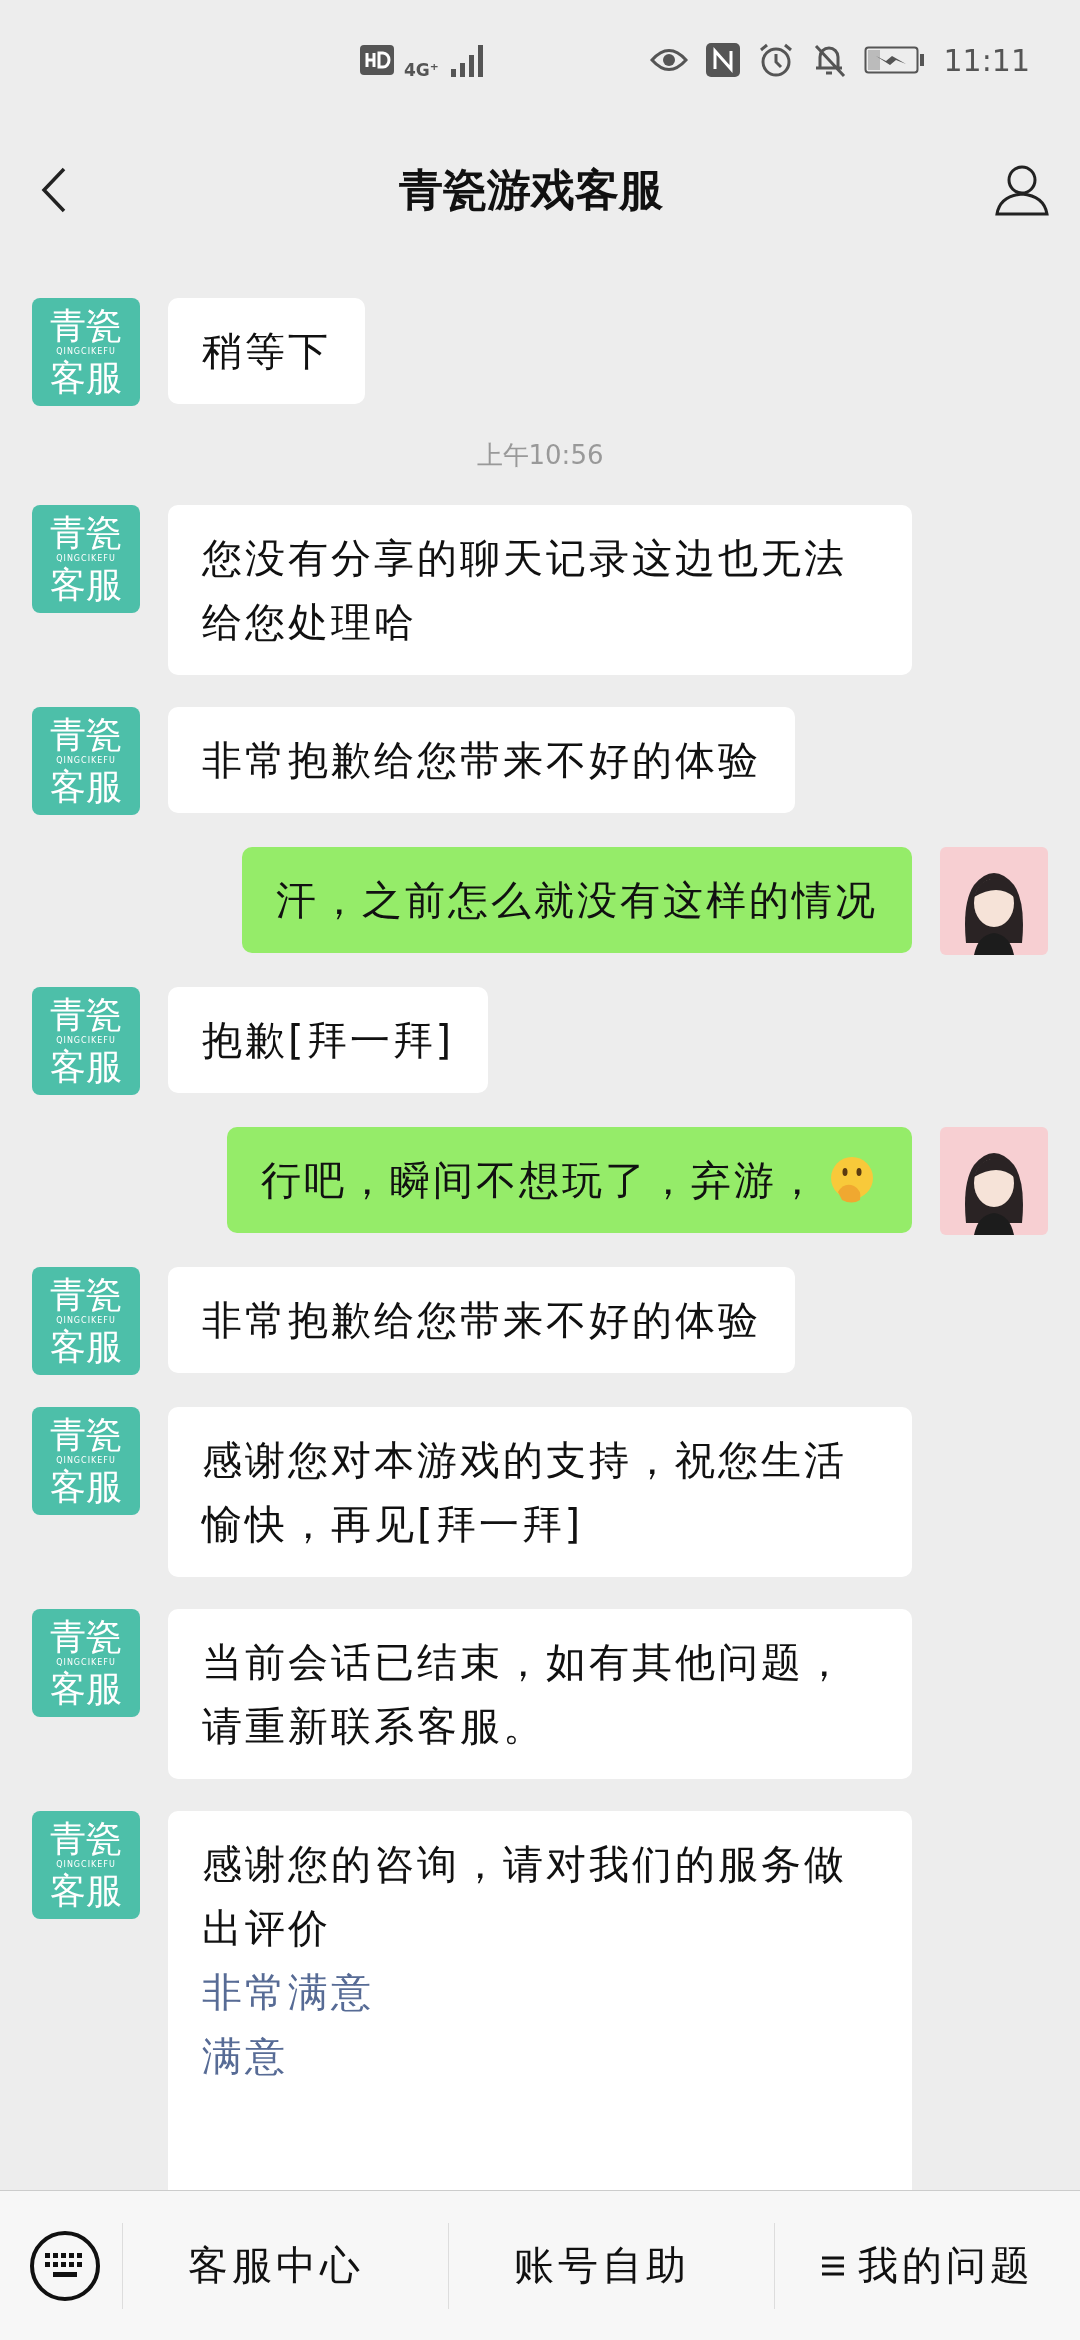  What do you see at coordinates (328, 1040) in the screenshot?
I see `message-bubble: 抱歉[拜一拜]` at bounding box center [328, 1040].